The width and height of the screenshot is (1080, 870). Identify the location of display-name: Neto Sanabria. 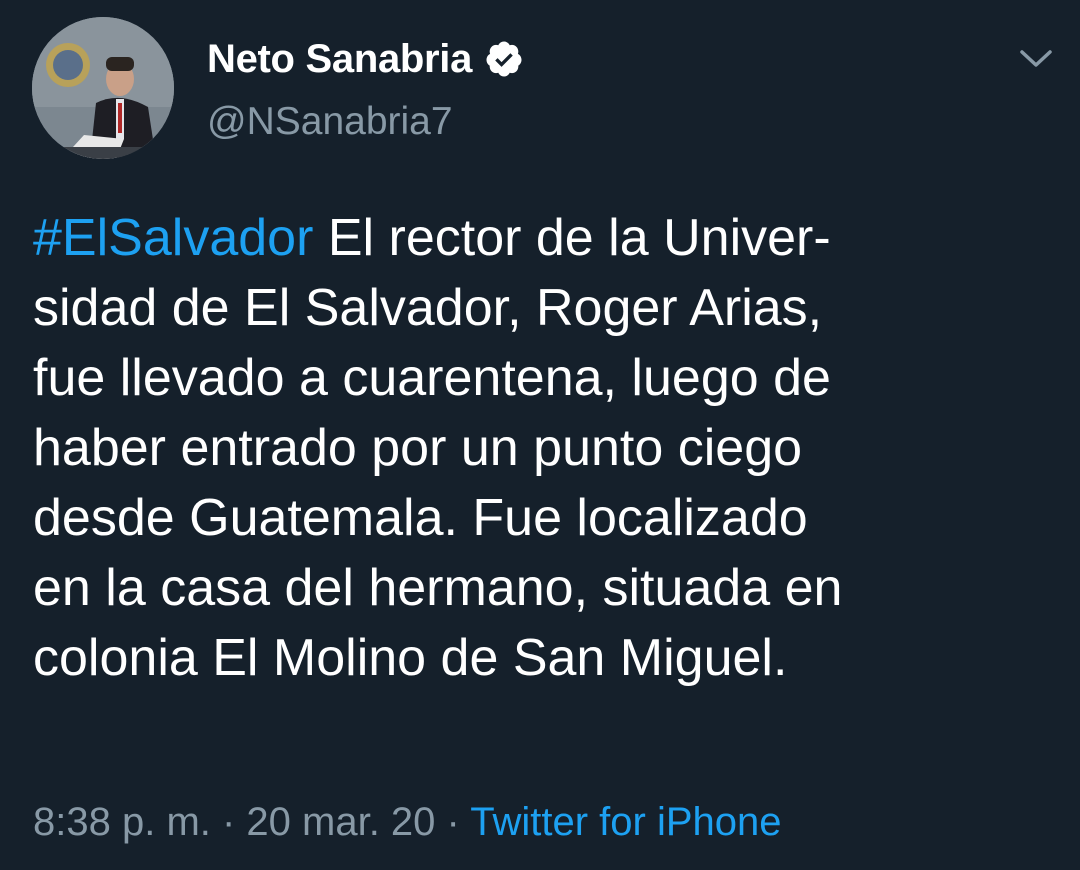
(339, 59).